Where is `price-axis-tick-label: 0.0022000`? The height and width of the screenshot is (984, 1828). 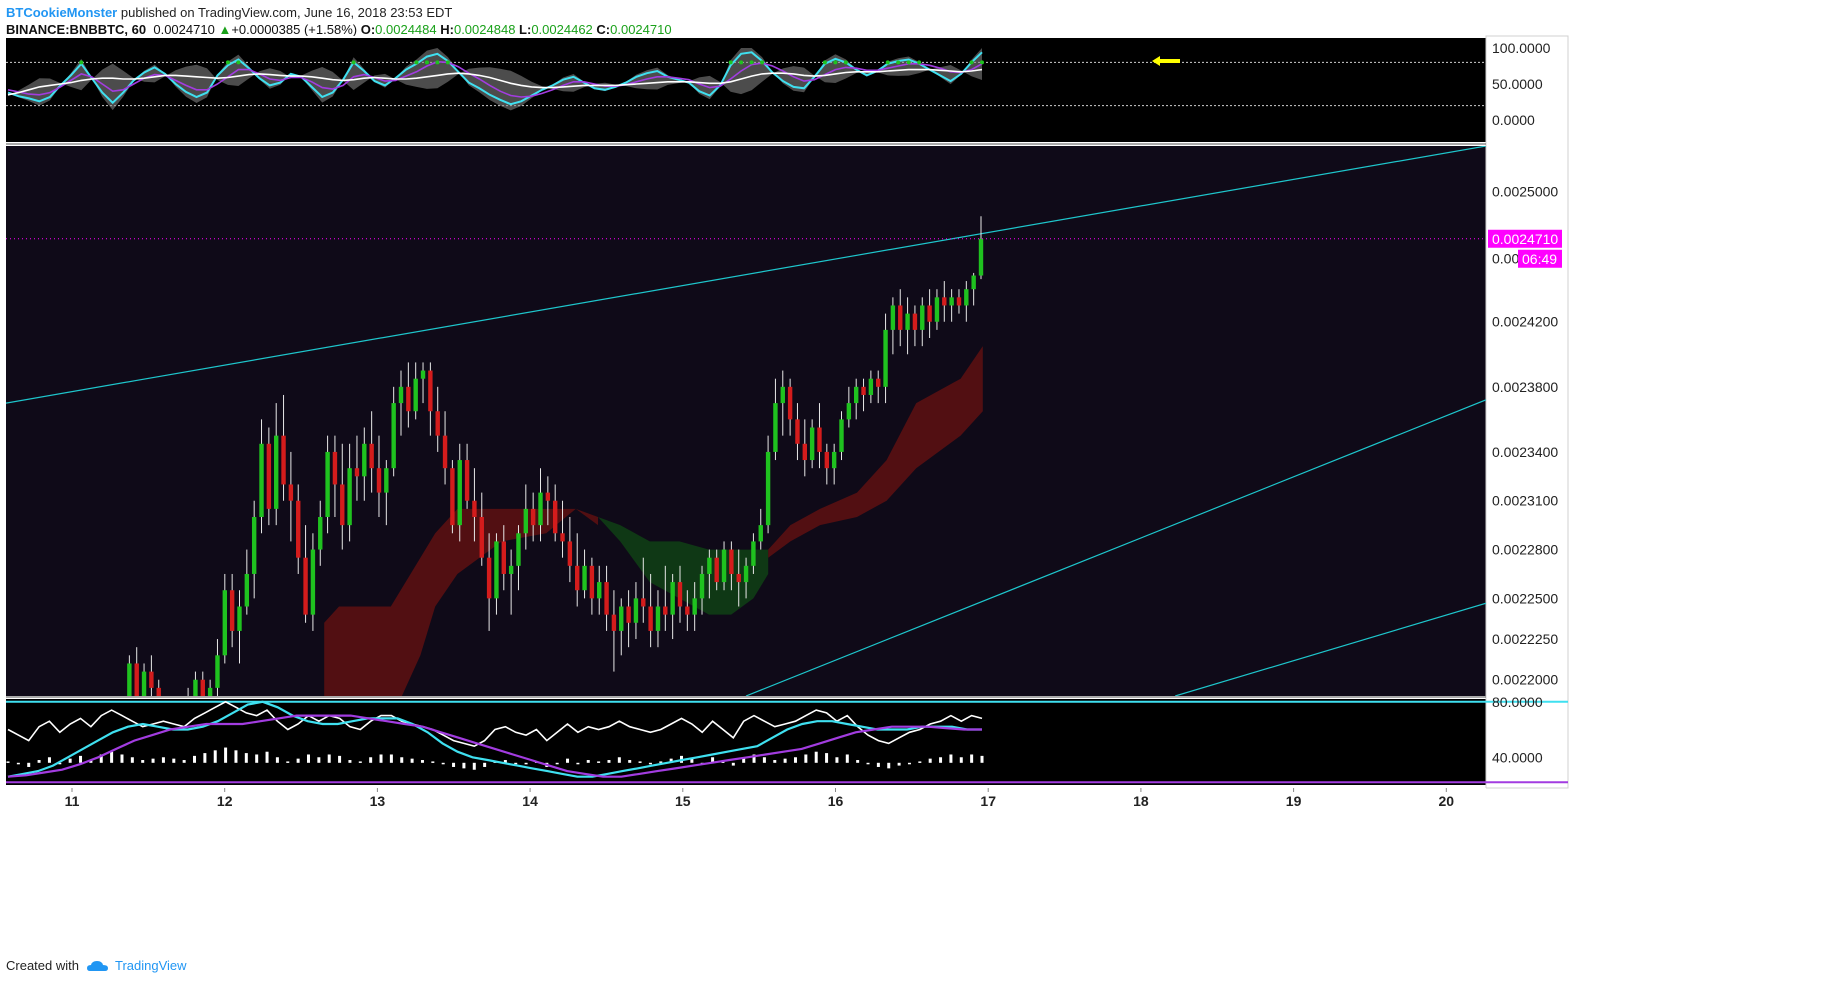 price-axis-tick-label: 0.0022000 is located at coordinates (1525, 680).